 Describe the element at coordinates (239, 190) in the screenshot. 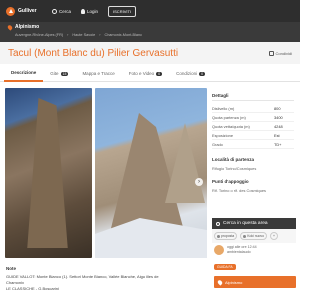

I see `support-points-value: Rif. Torino o rif. des Cosmiques` at that location.